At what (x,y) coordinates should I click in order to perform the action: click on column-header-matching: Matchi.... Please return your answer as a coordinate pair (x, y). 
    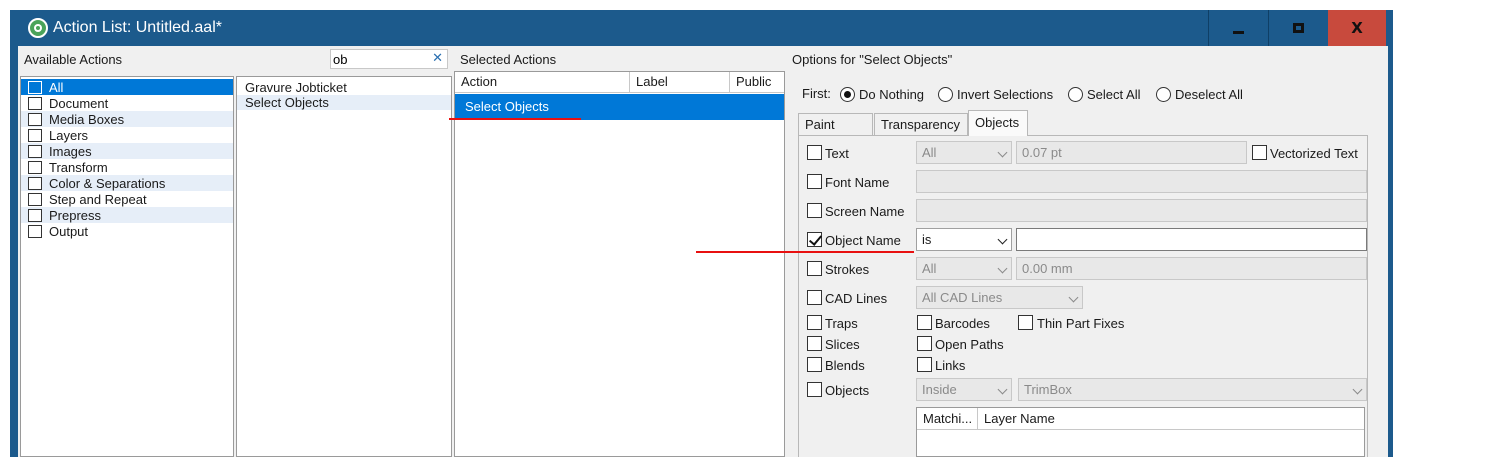
    Looking at the image, I should click on (947, 419).